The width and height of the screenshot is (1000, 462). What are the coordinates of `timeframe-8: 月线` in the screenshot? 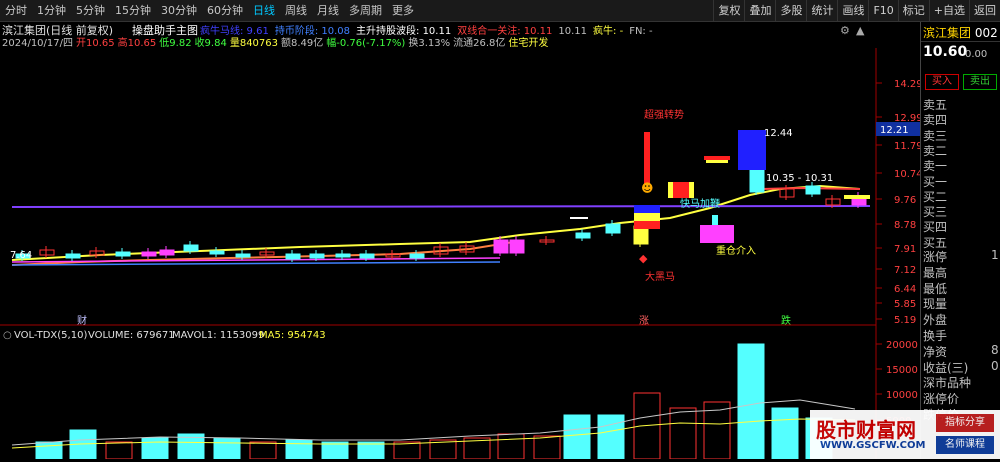 It's located at (328, 11).